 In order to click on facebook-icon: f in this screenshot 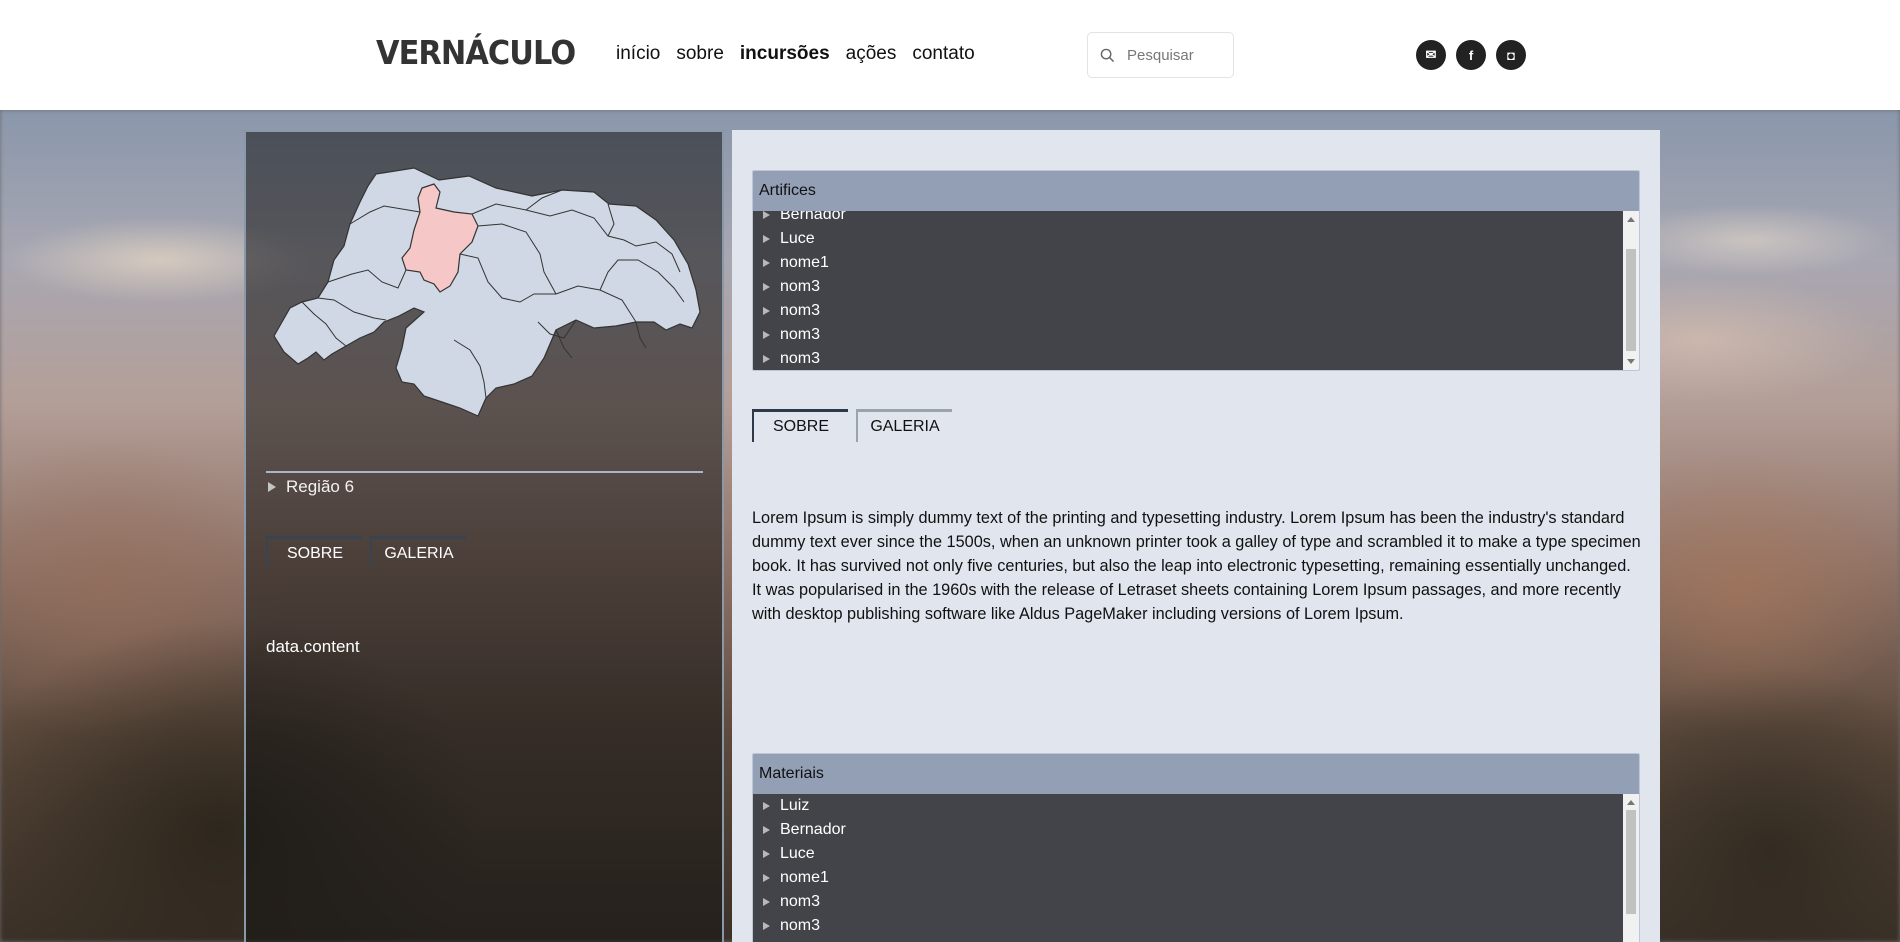, I will do `click(1471, 55)`.